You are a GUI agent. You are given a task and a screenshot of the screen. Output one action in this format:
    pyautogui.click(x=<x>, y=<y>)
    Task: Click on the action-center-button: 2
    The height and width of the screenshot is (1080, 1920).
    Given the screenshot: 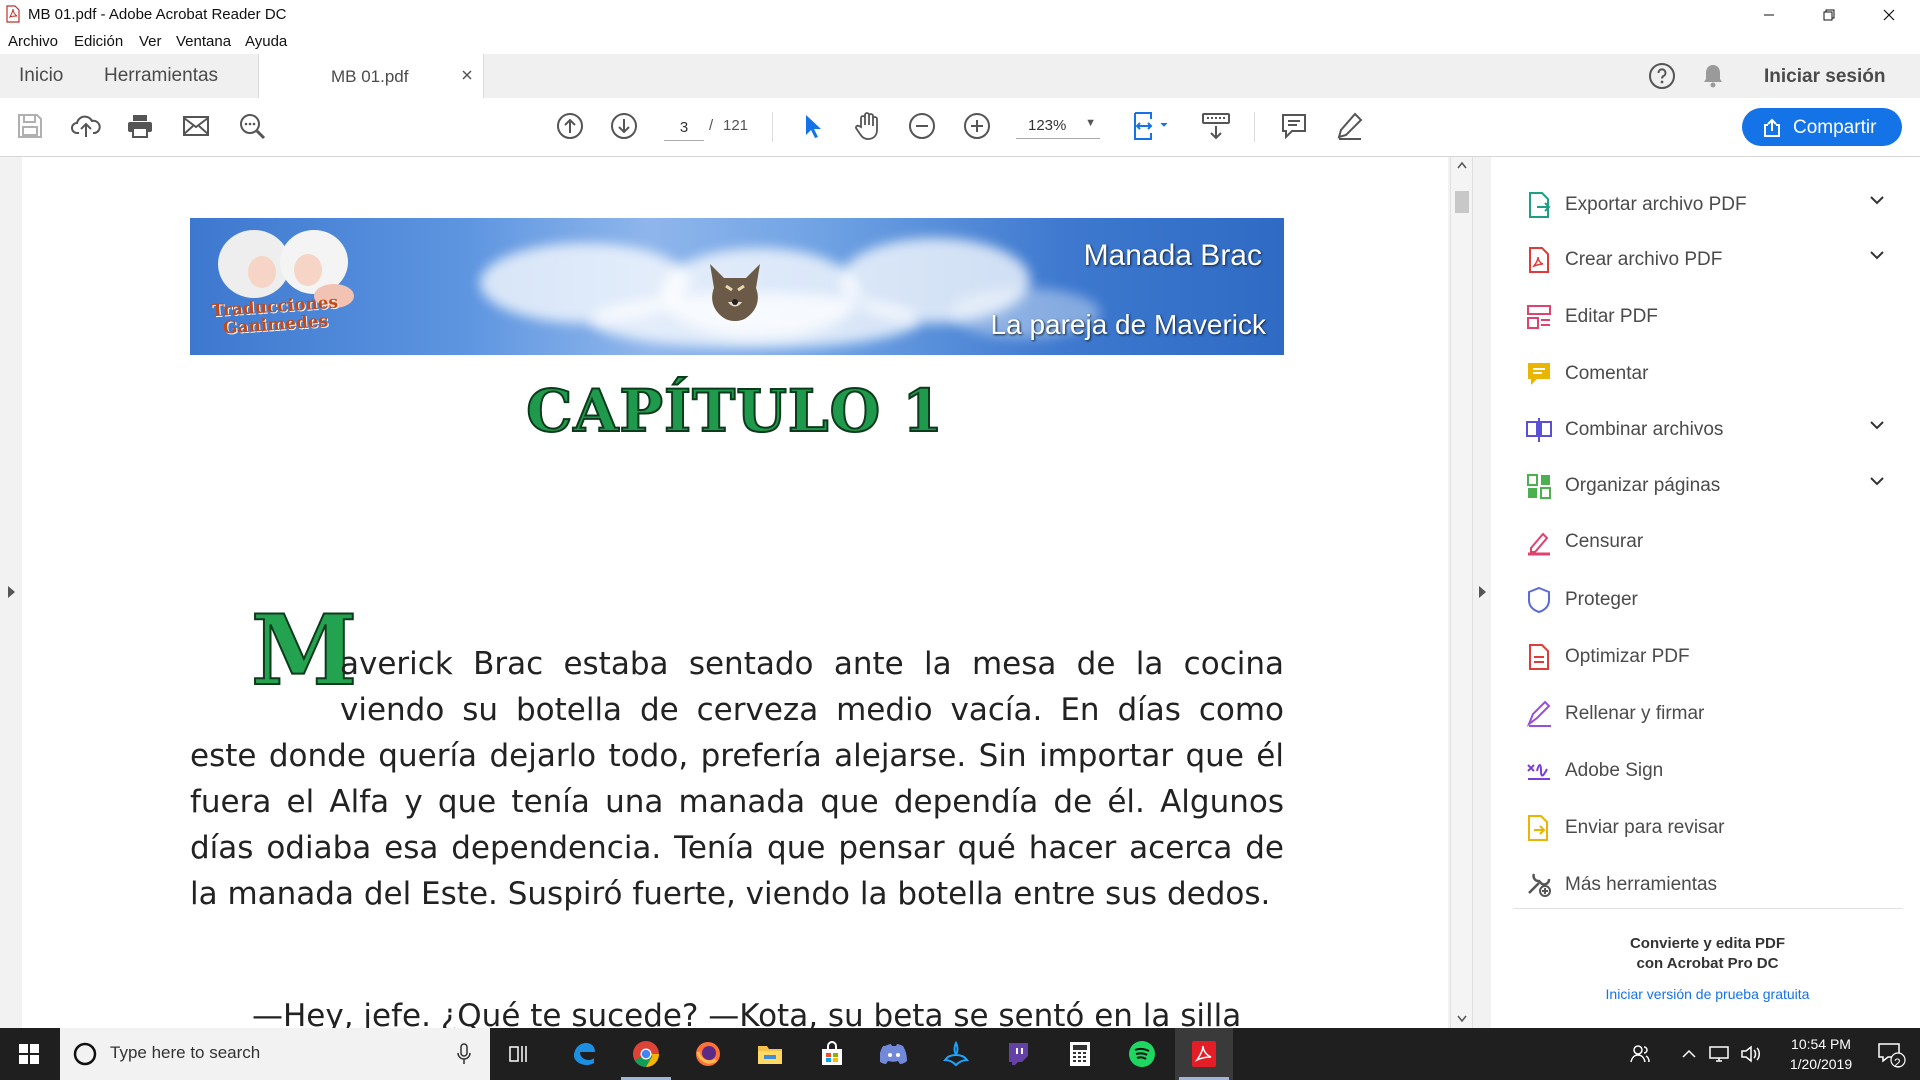 What is the action you would take?
    pyautogui.click(x=1891, y=1054)
    